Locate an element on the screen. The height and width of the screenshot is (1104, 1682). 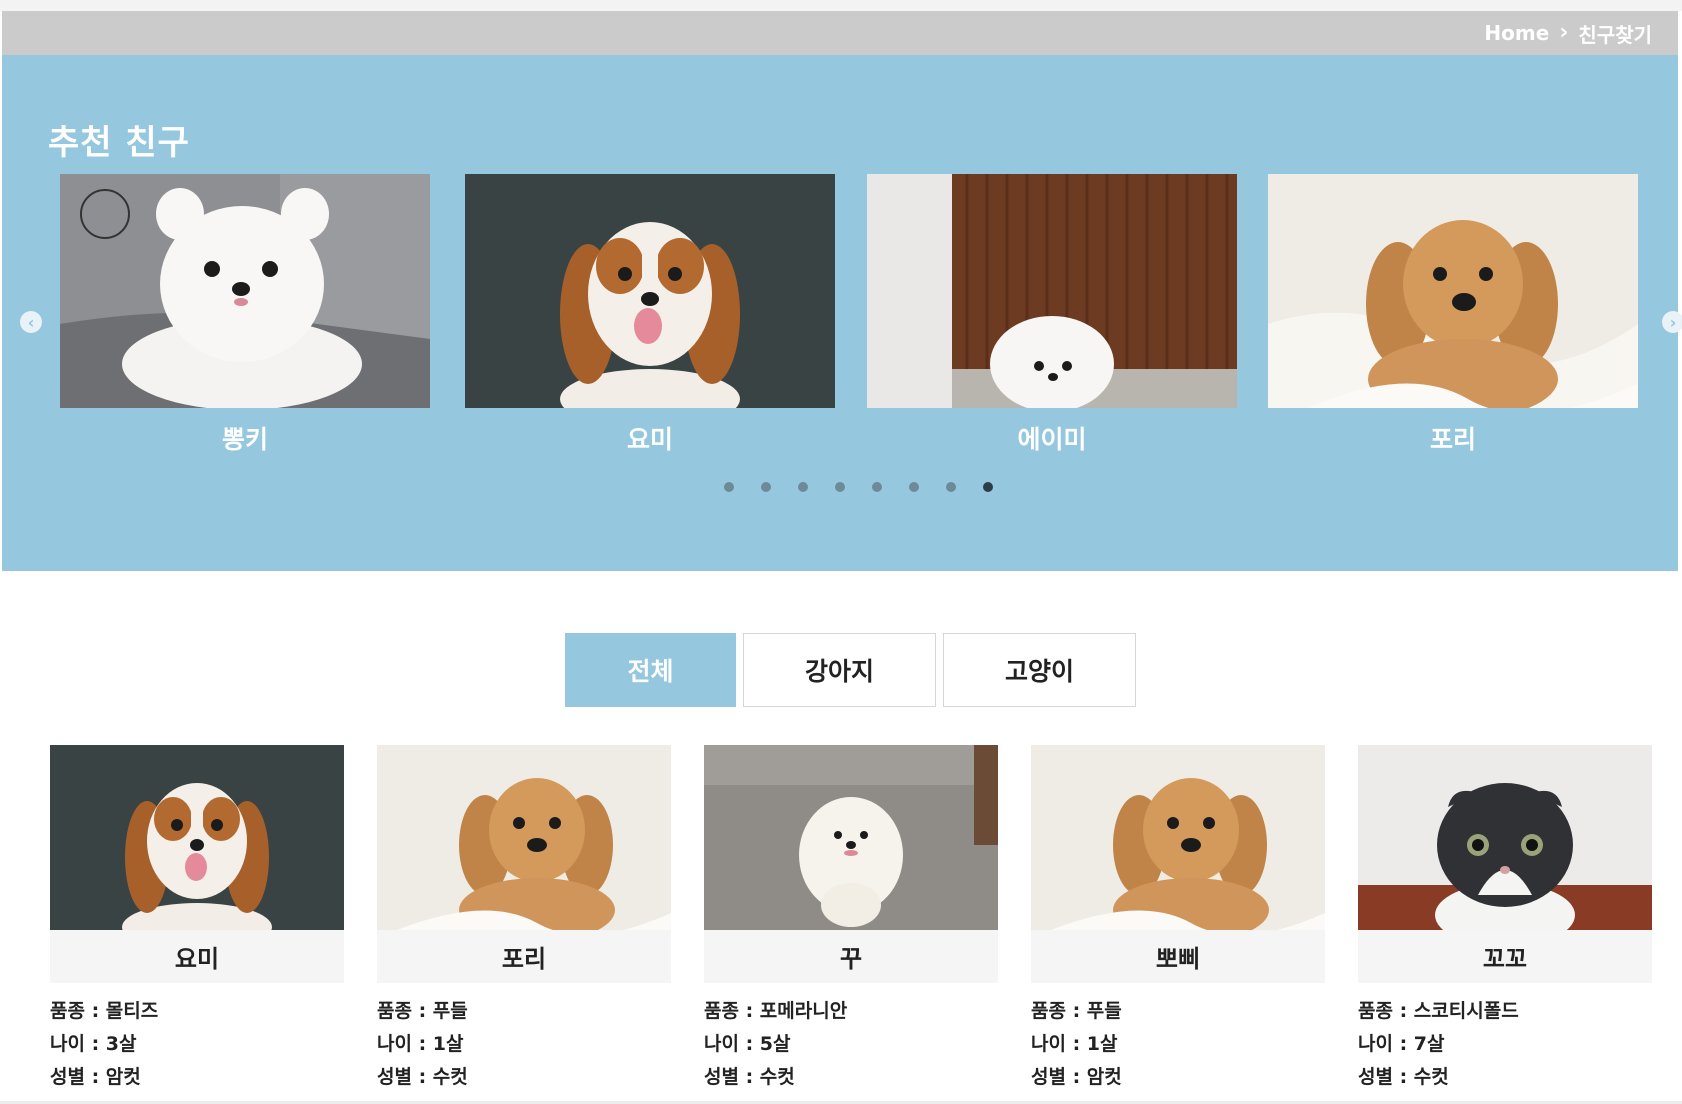
carousel-dots is located at coordinates (840, 487).